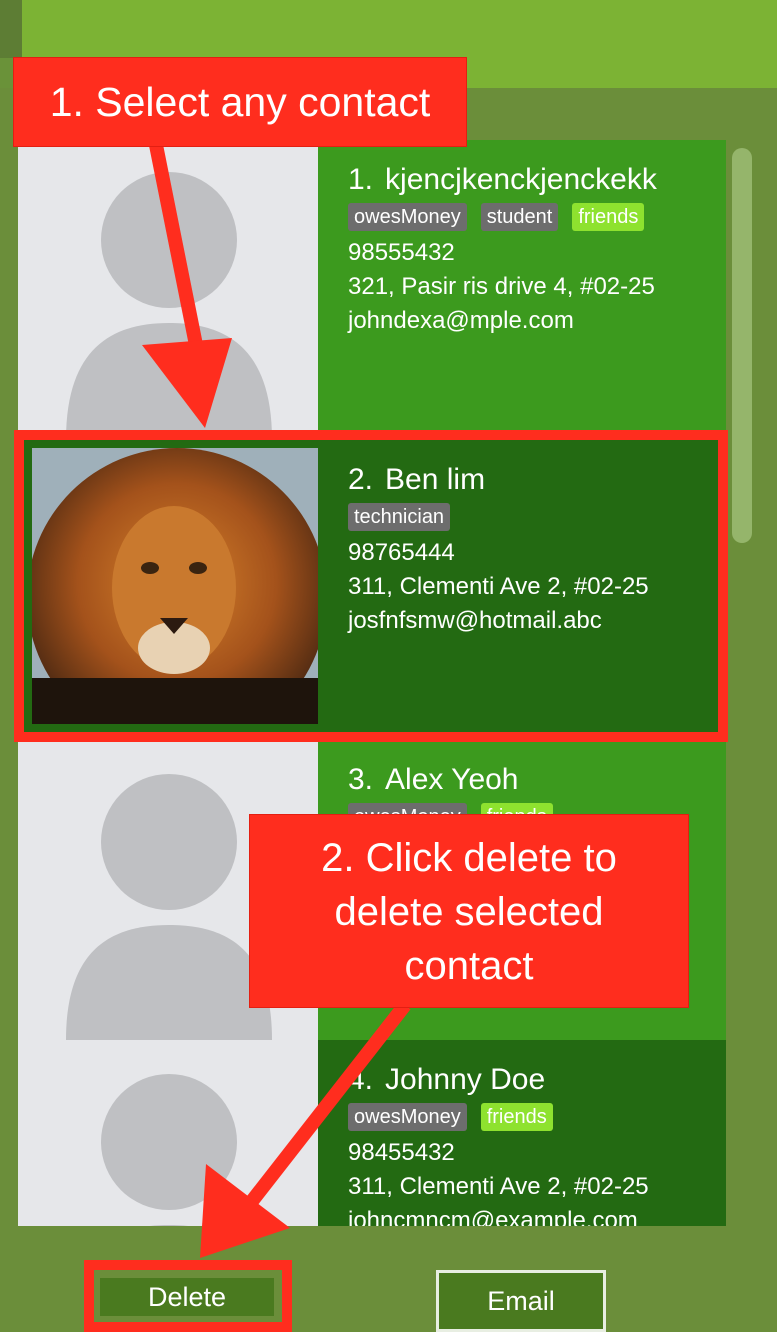 This screenshot has width=777, height=1332. I want to click on callout-step-1: 1. Select any contact, so click(240, 102).